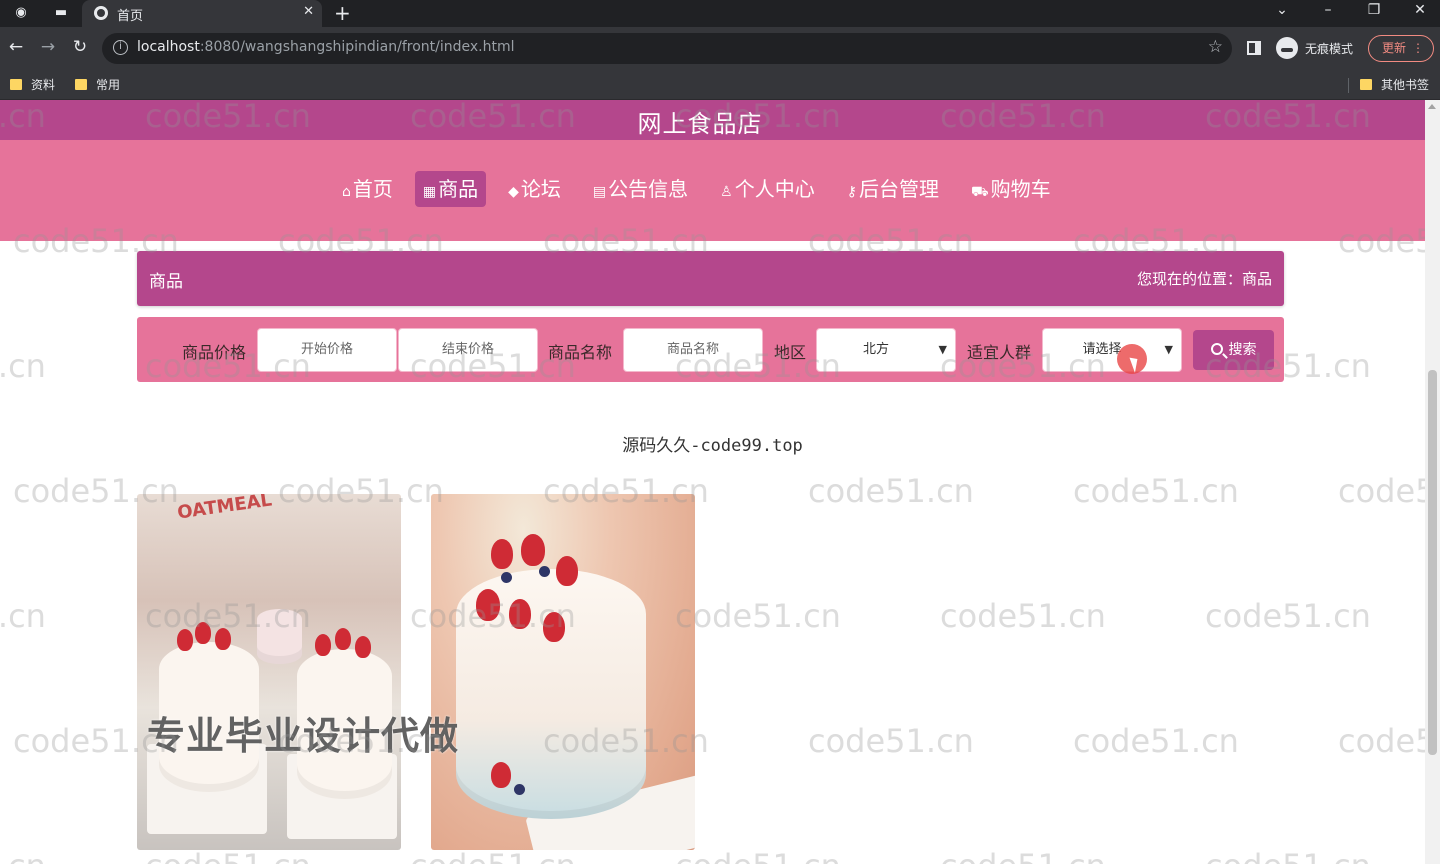 The height and width of the screenshot is (864, 1440). Describe the element at coordinates (720, 85) in the screenshot. I see `bookmarks-bar: 资料 常用 其他书签` at that location.